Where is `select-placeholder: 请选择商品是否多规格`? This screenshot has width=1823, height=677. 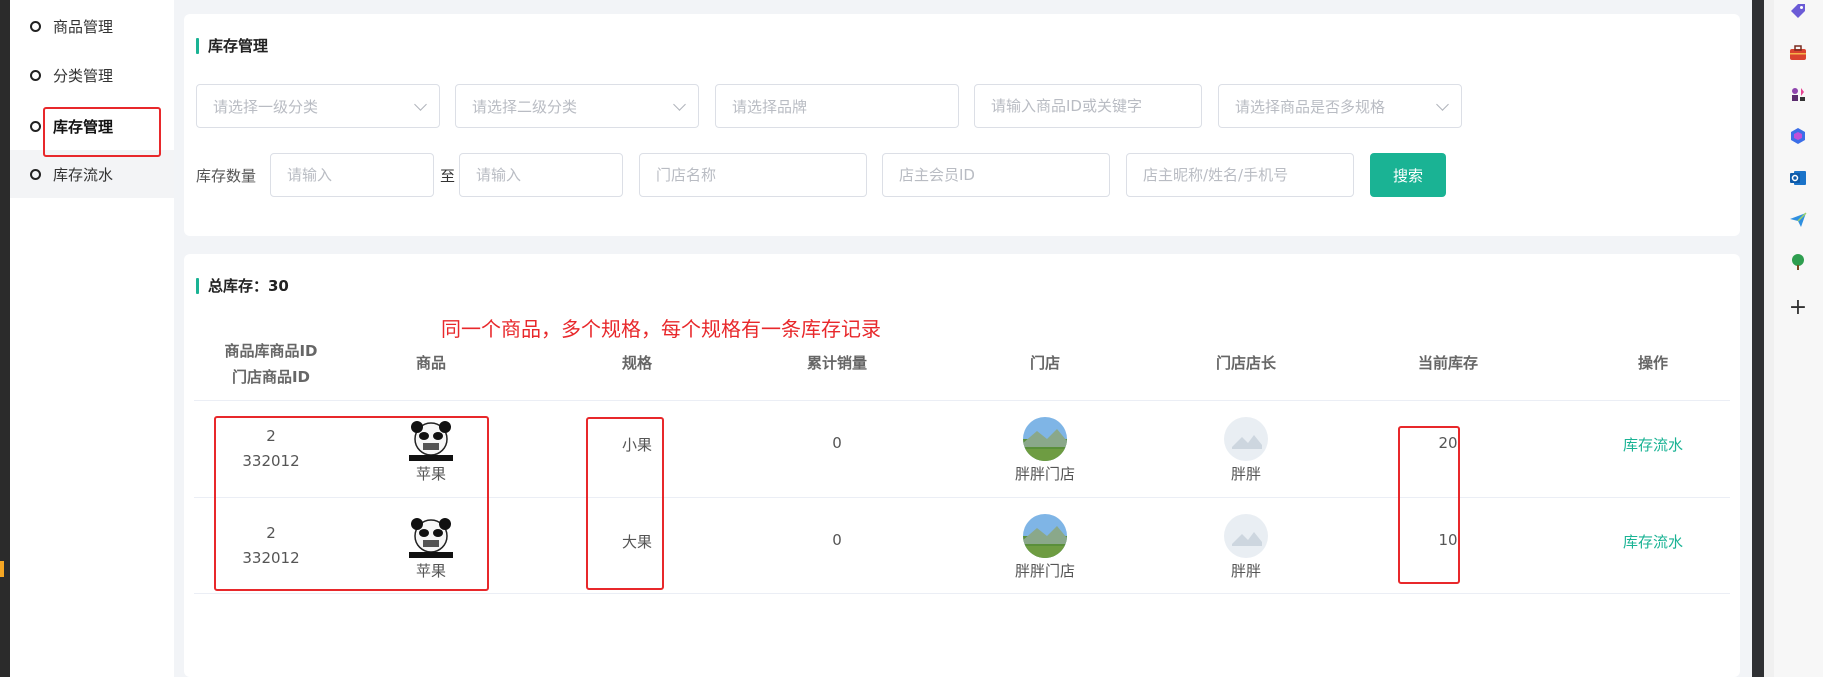
select-placeholder: 请选择商品是否多规格 is located at coordinates (1310, 106).